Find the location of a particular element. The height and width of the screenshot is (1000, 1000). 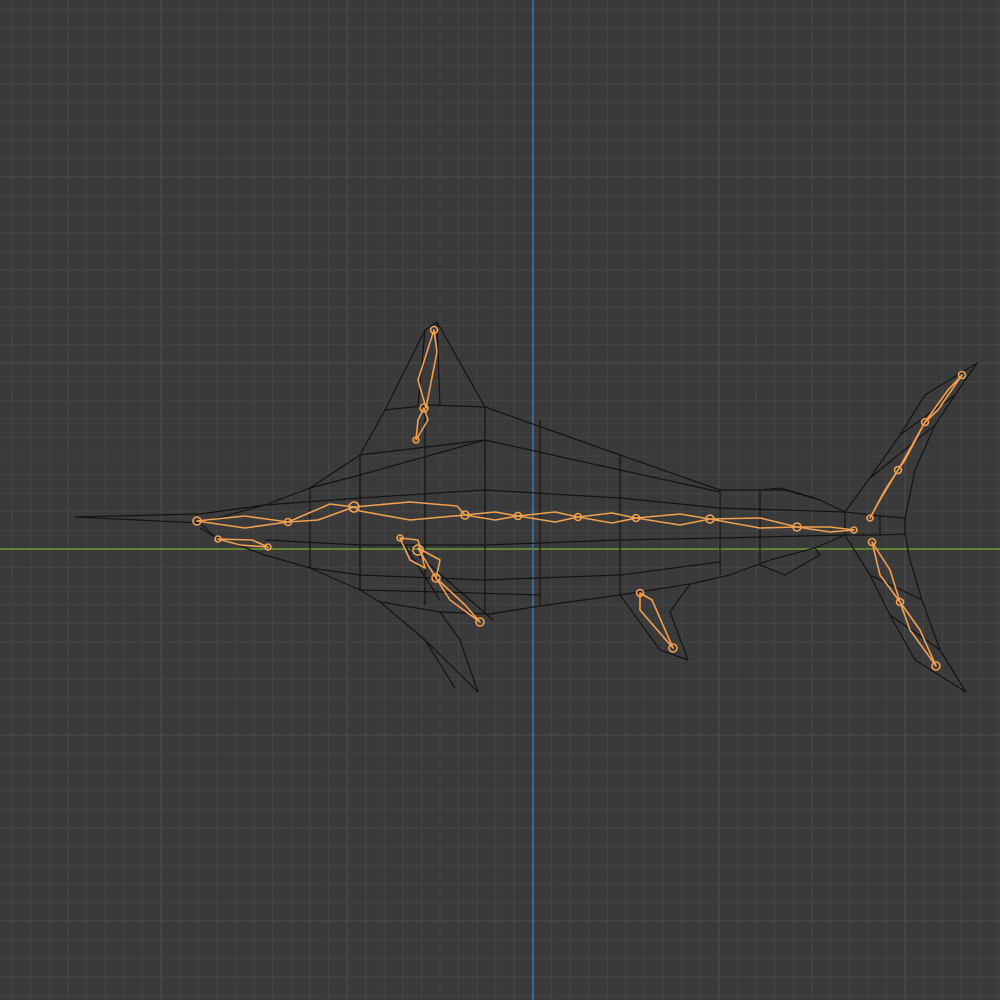

bone-spine-head is located at coordinates (242, 522).